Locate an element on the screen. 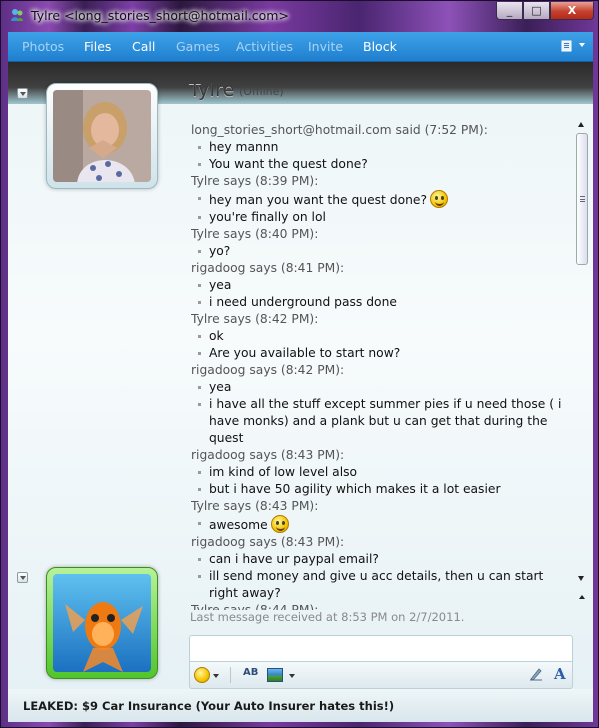 This screenshot has width=599, height=728. message-text: hey mannn is located at coordinates (244, 147).